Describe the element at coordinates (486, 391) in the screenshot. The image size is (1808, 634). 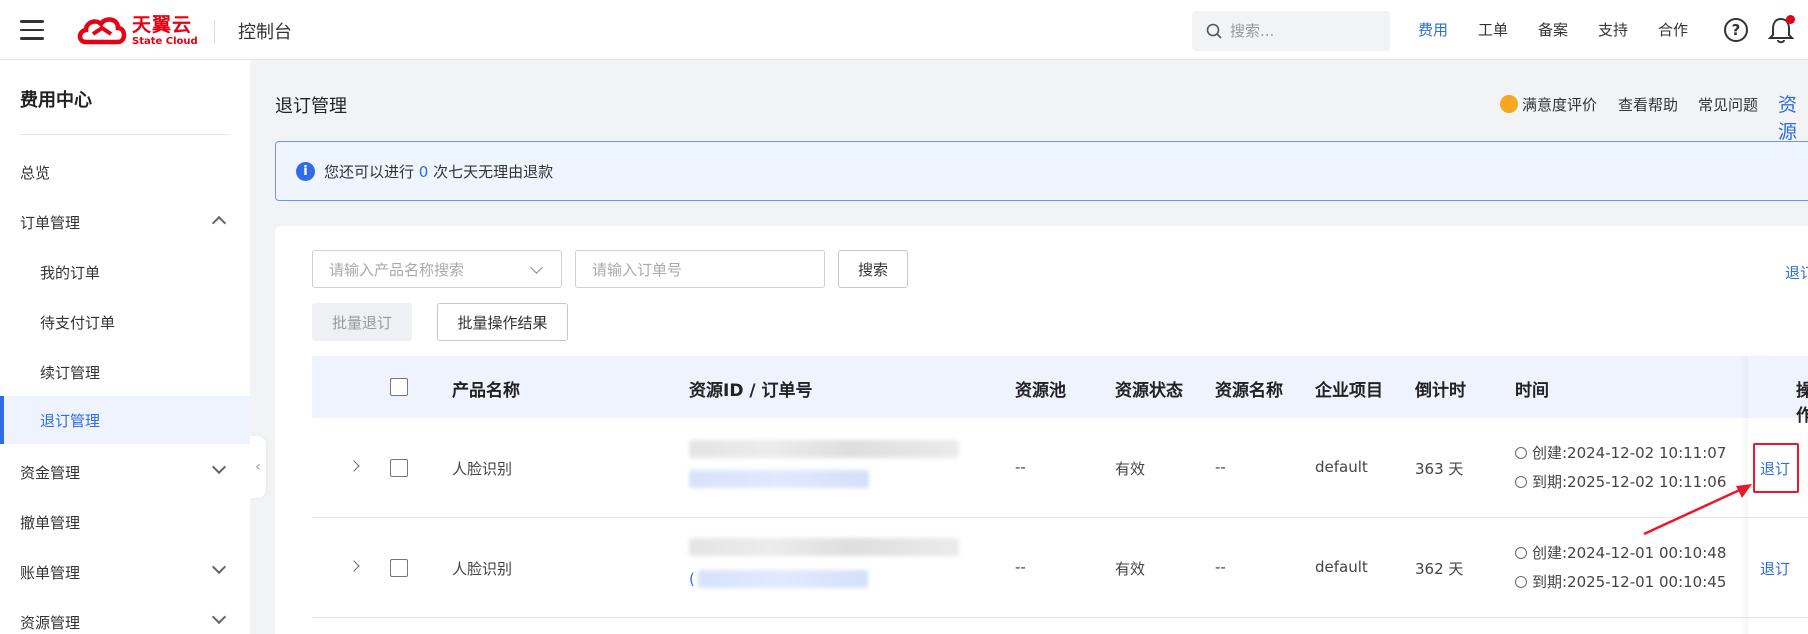
I see `column-header: 产品名称` at that location.